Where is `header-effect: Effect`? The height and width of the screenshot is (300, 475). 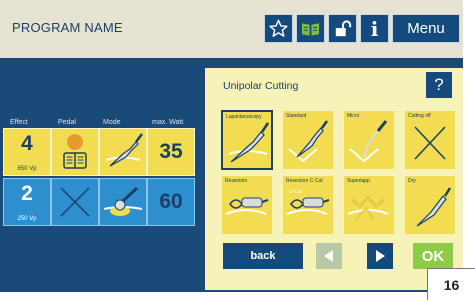 header-effect: Effect is located at coordinates (19, 122).